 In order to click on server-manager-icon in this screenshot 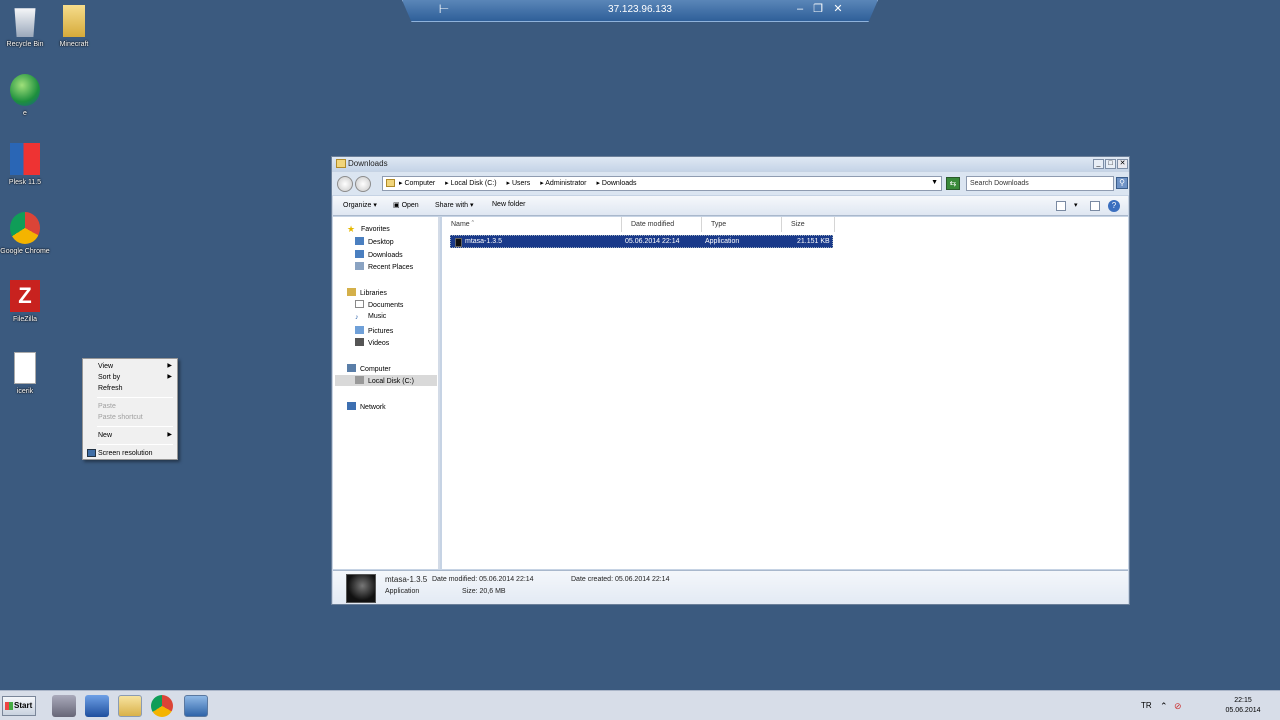, I will do `click(64, 706)`.